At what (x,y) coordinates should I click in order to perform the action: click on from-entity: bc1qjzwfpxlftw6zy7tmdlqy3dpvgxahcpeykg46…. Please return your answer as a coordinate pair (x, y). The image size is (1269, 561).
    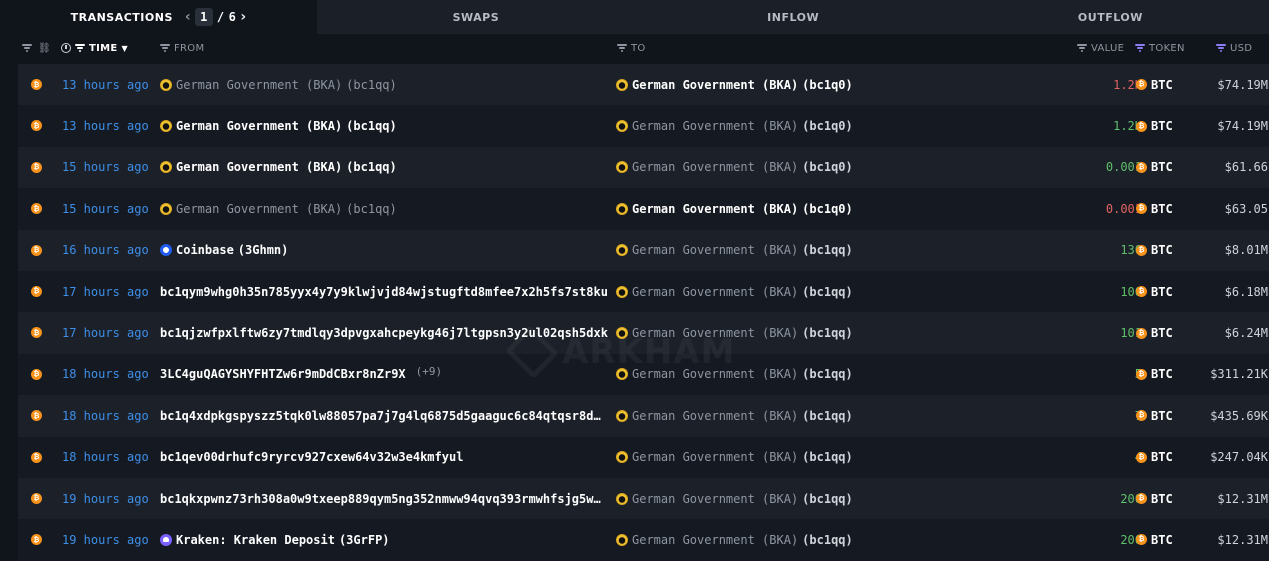
    Looking at the image, I should click on (384, 333).